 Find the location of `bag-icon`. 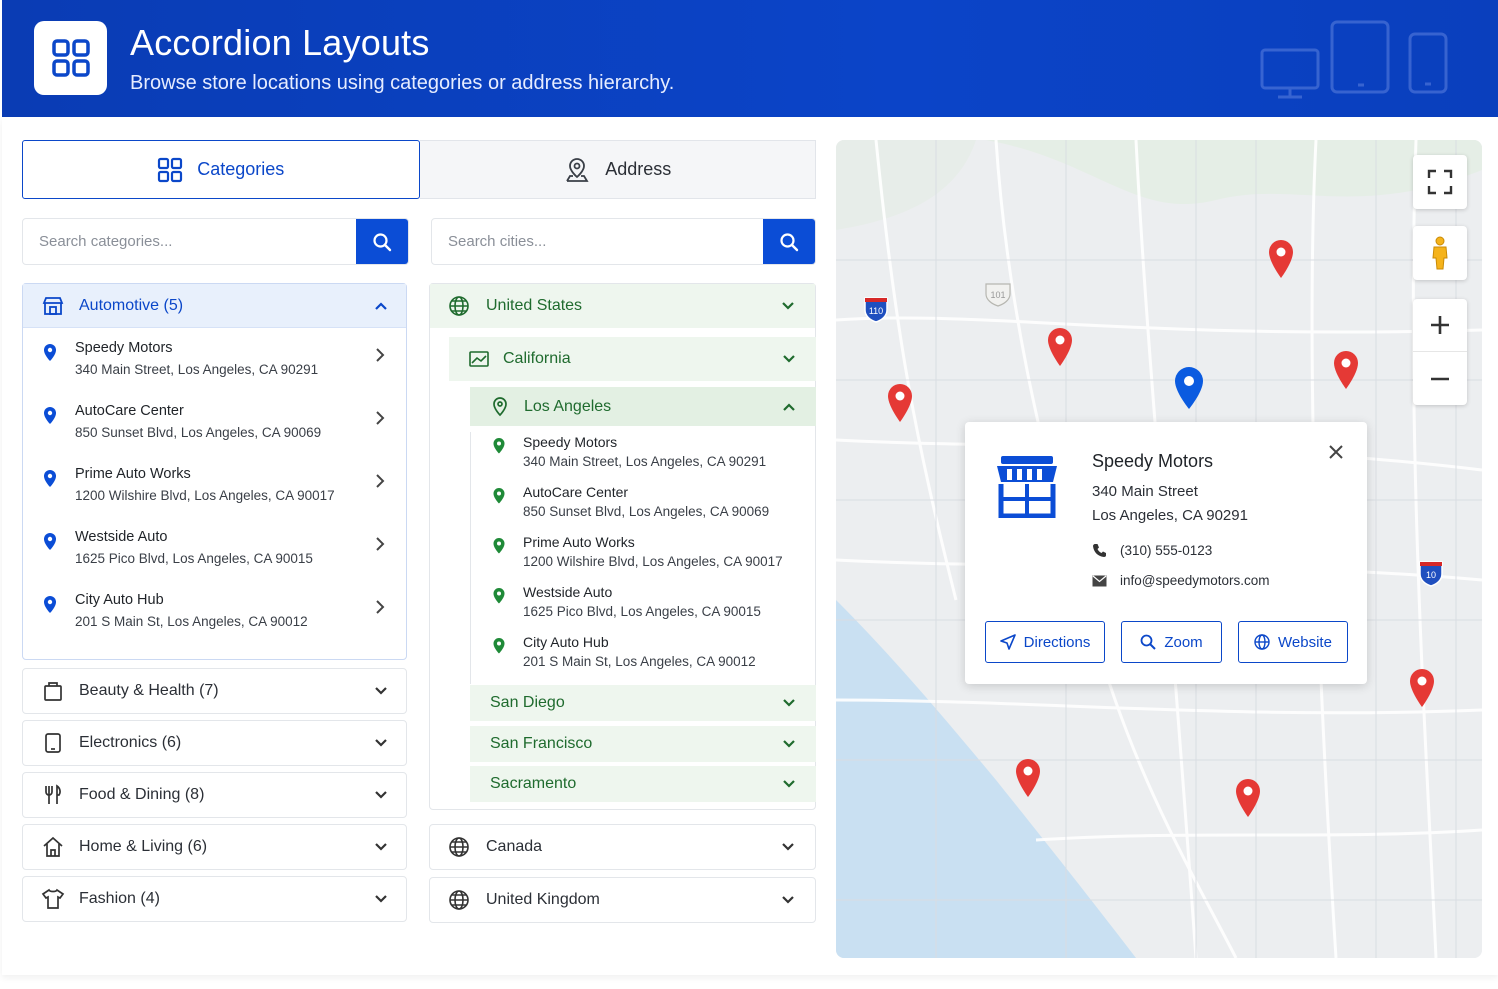

bag-icon is located at coordinates (53, 691).